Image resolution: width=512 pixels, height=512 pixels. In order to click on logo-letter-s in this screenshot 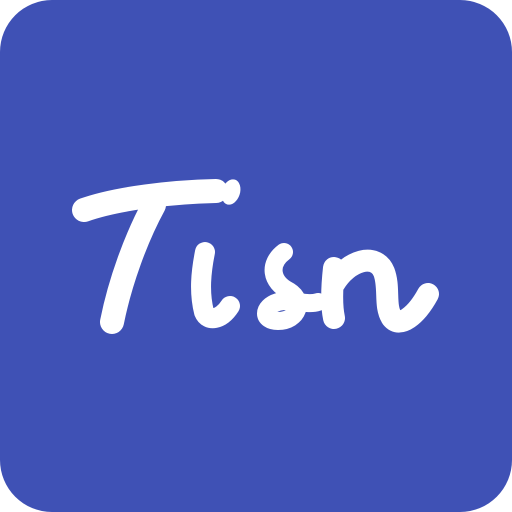, I will do `click(292, 286)`.